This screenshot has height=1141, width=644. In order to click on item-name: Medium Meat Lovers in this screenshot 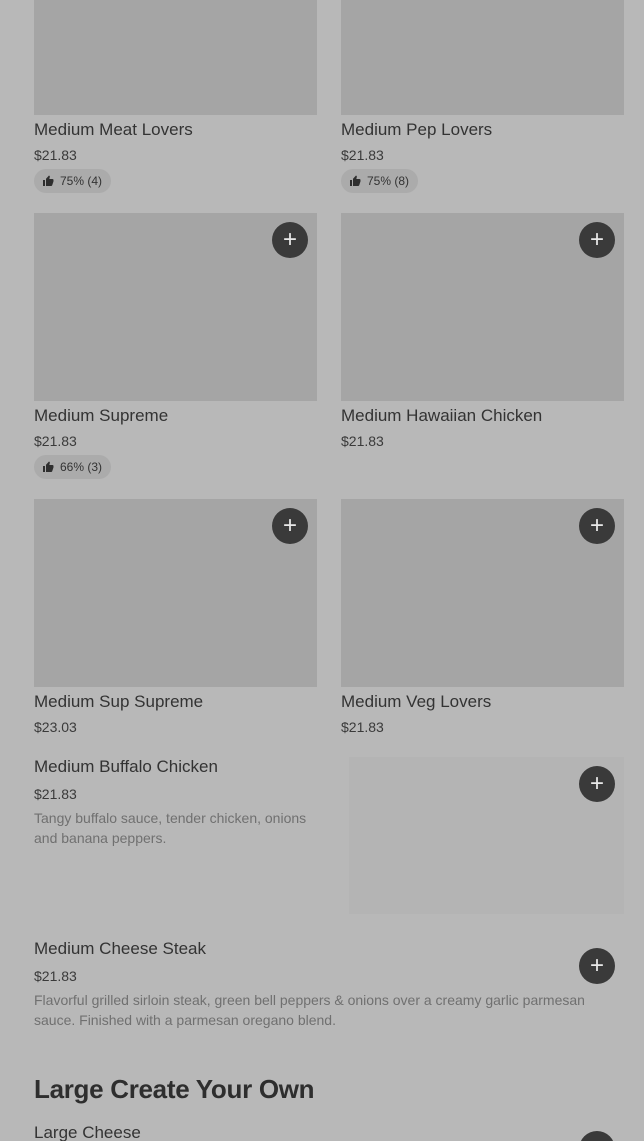, I will do `click(113, 129)`.